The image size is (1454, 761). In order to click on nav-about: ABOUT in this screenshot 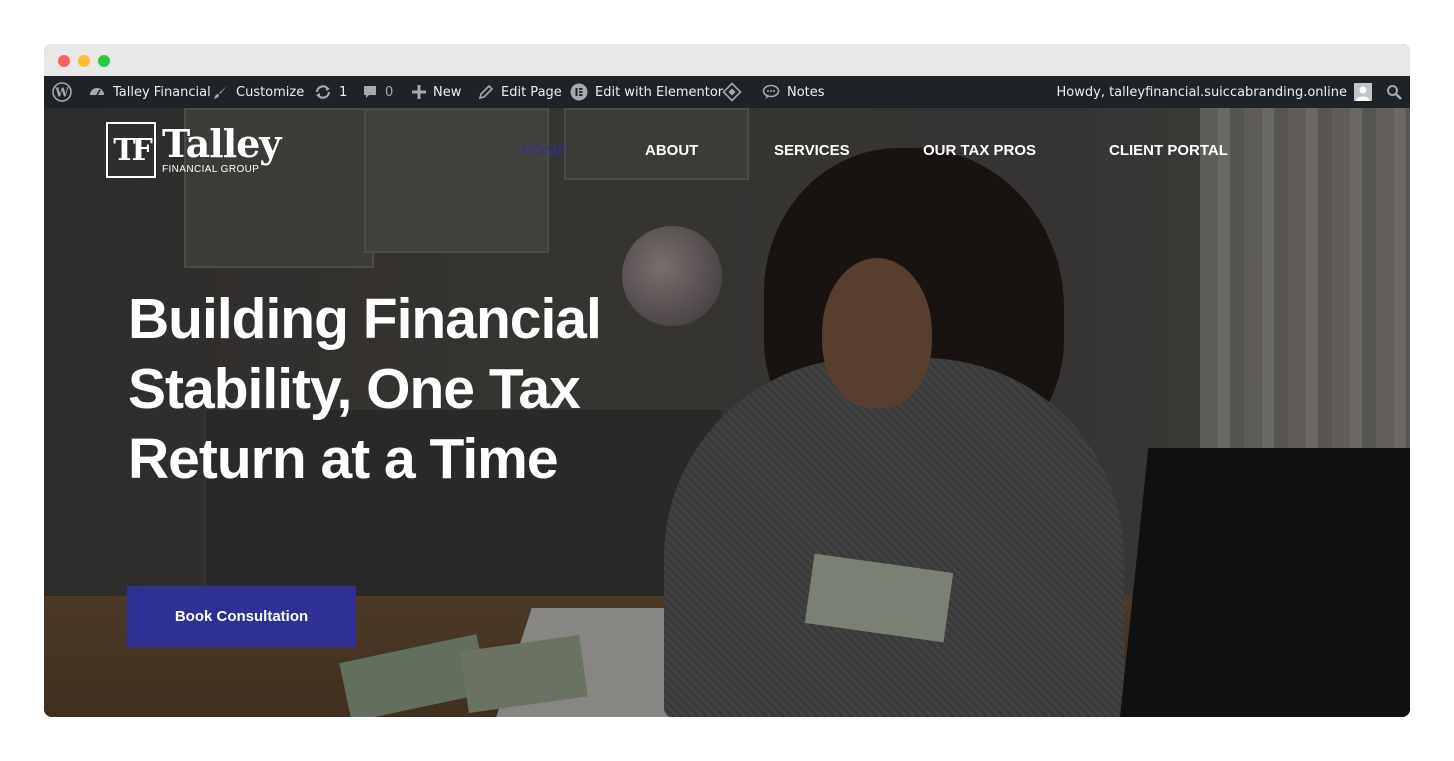, I will do `click(671, 150)`.